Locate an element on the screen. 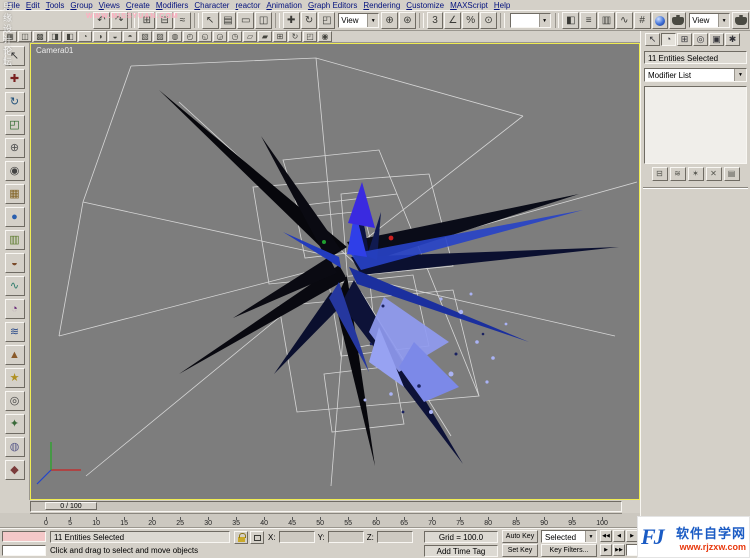 This screenshot has width=750, height=558. make-unique-button: ✶ is located at coordinates (695, 174).